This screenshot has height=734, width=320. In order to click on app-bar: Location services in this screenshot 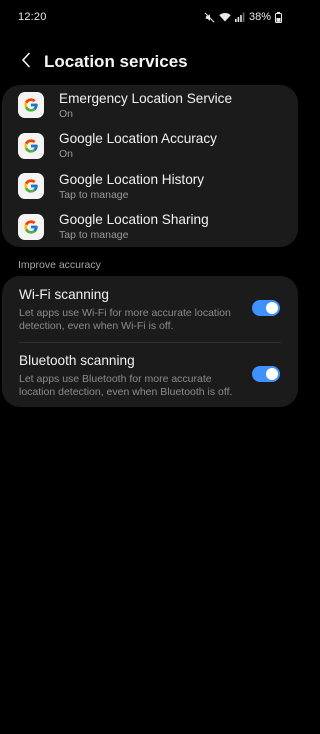, I will do `click(150, 62)`.